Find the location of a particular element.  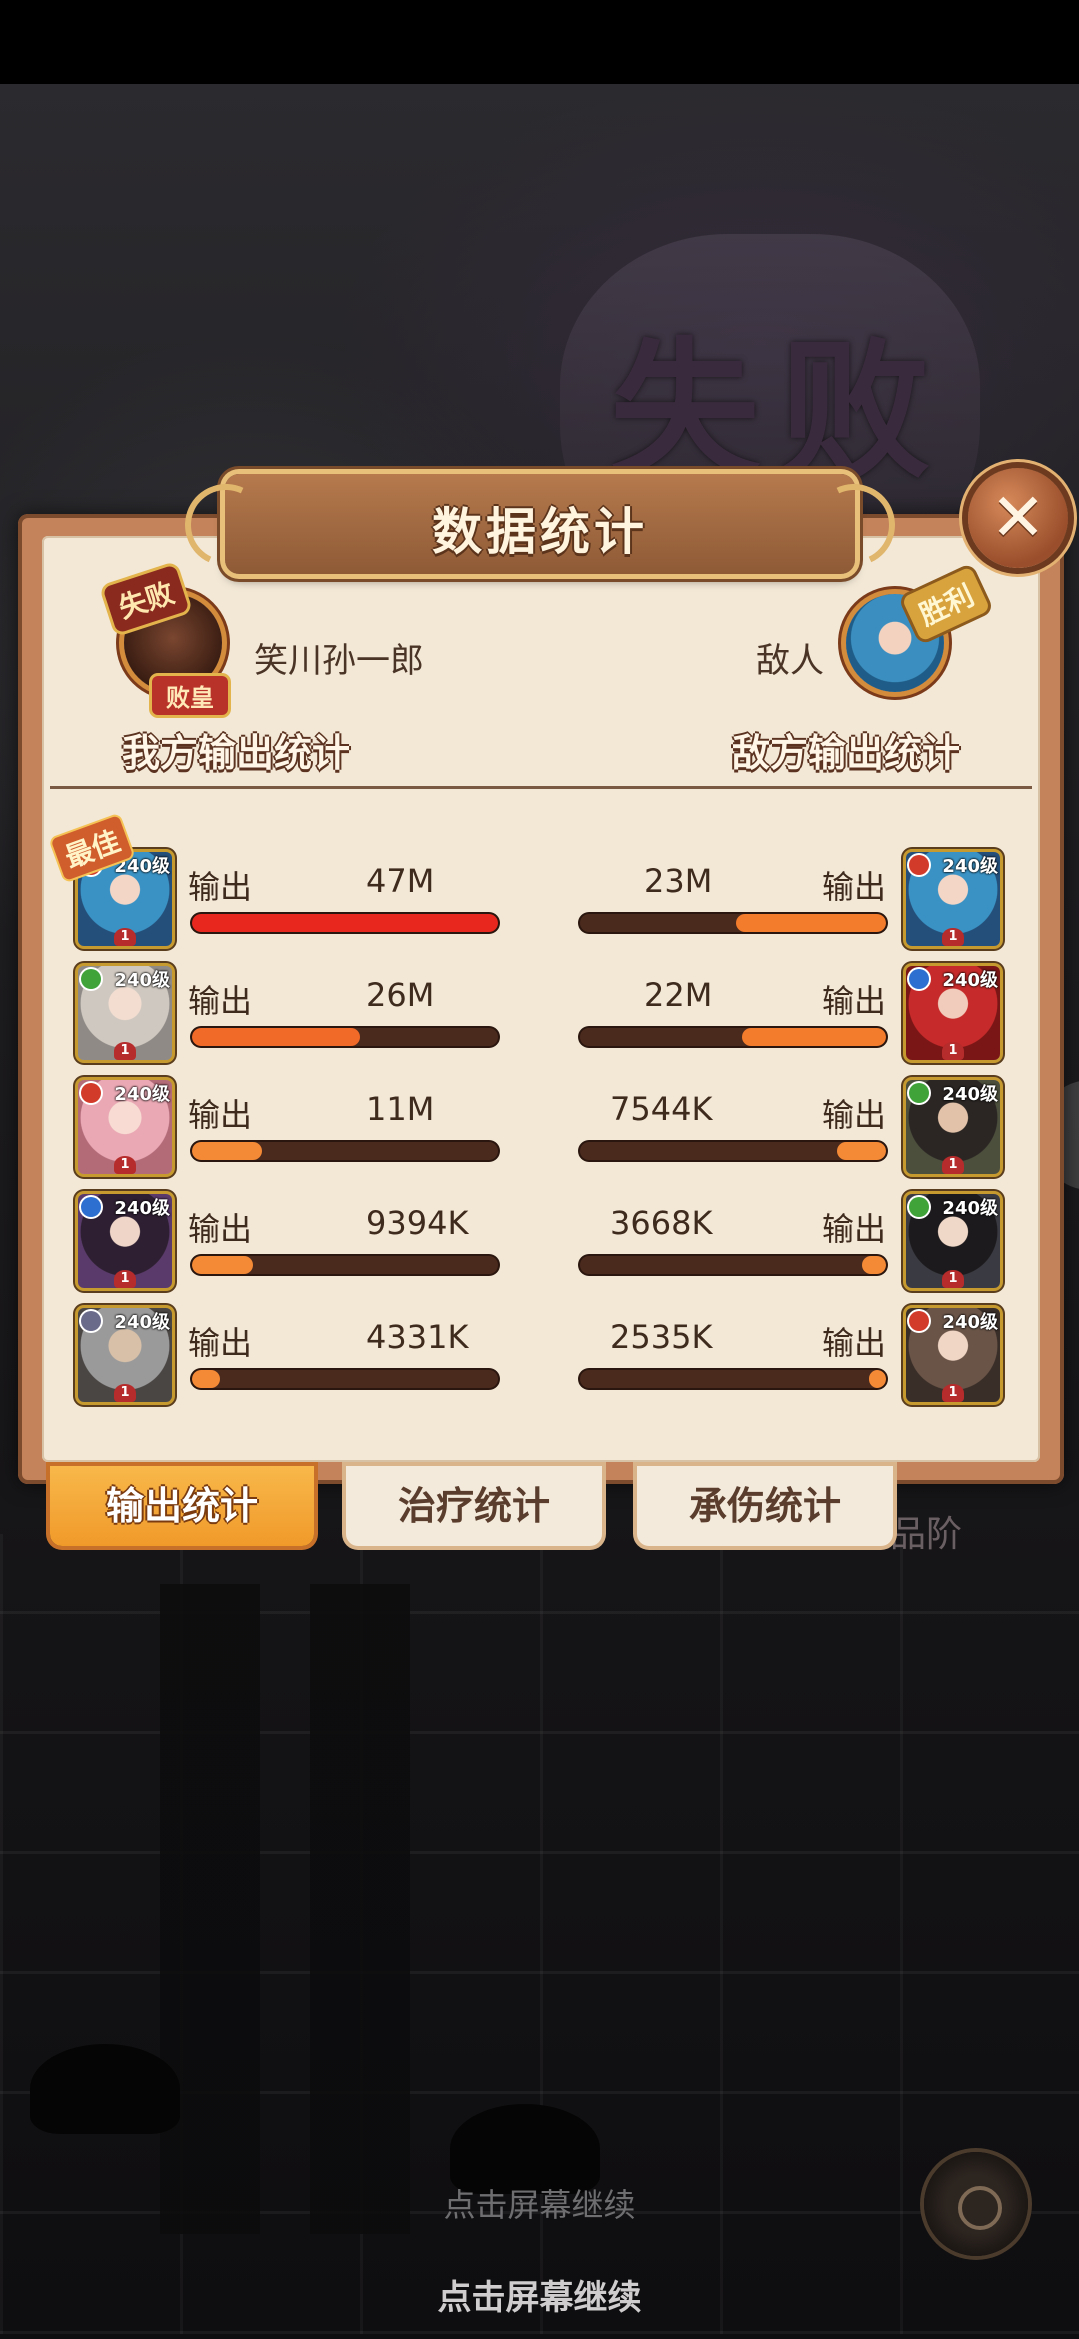

our-damage-caption: 我方输出统计 is located at coordinates (236, 753).